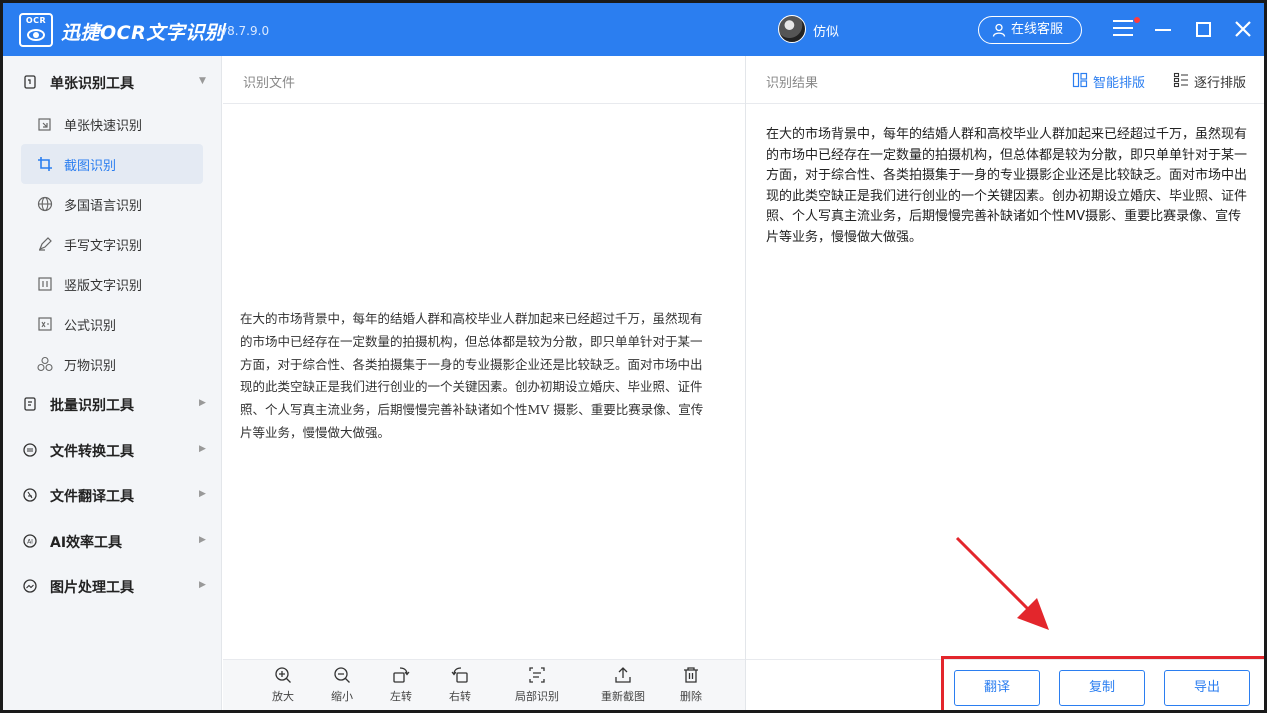 The image size is (1267, 713). I want to click on sidebar-group-image: 图片处理工具 ▶, so click(112, 586).